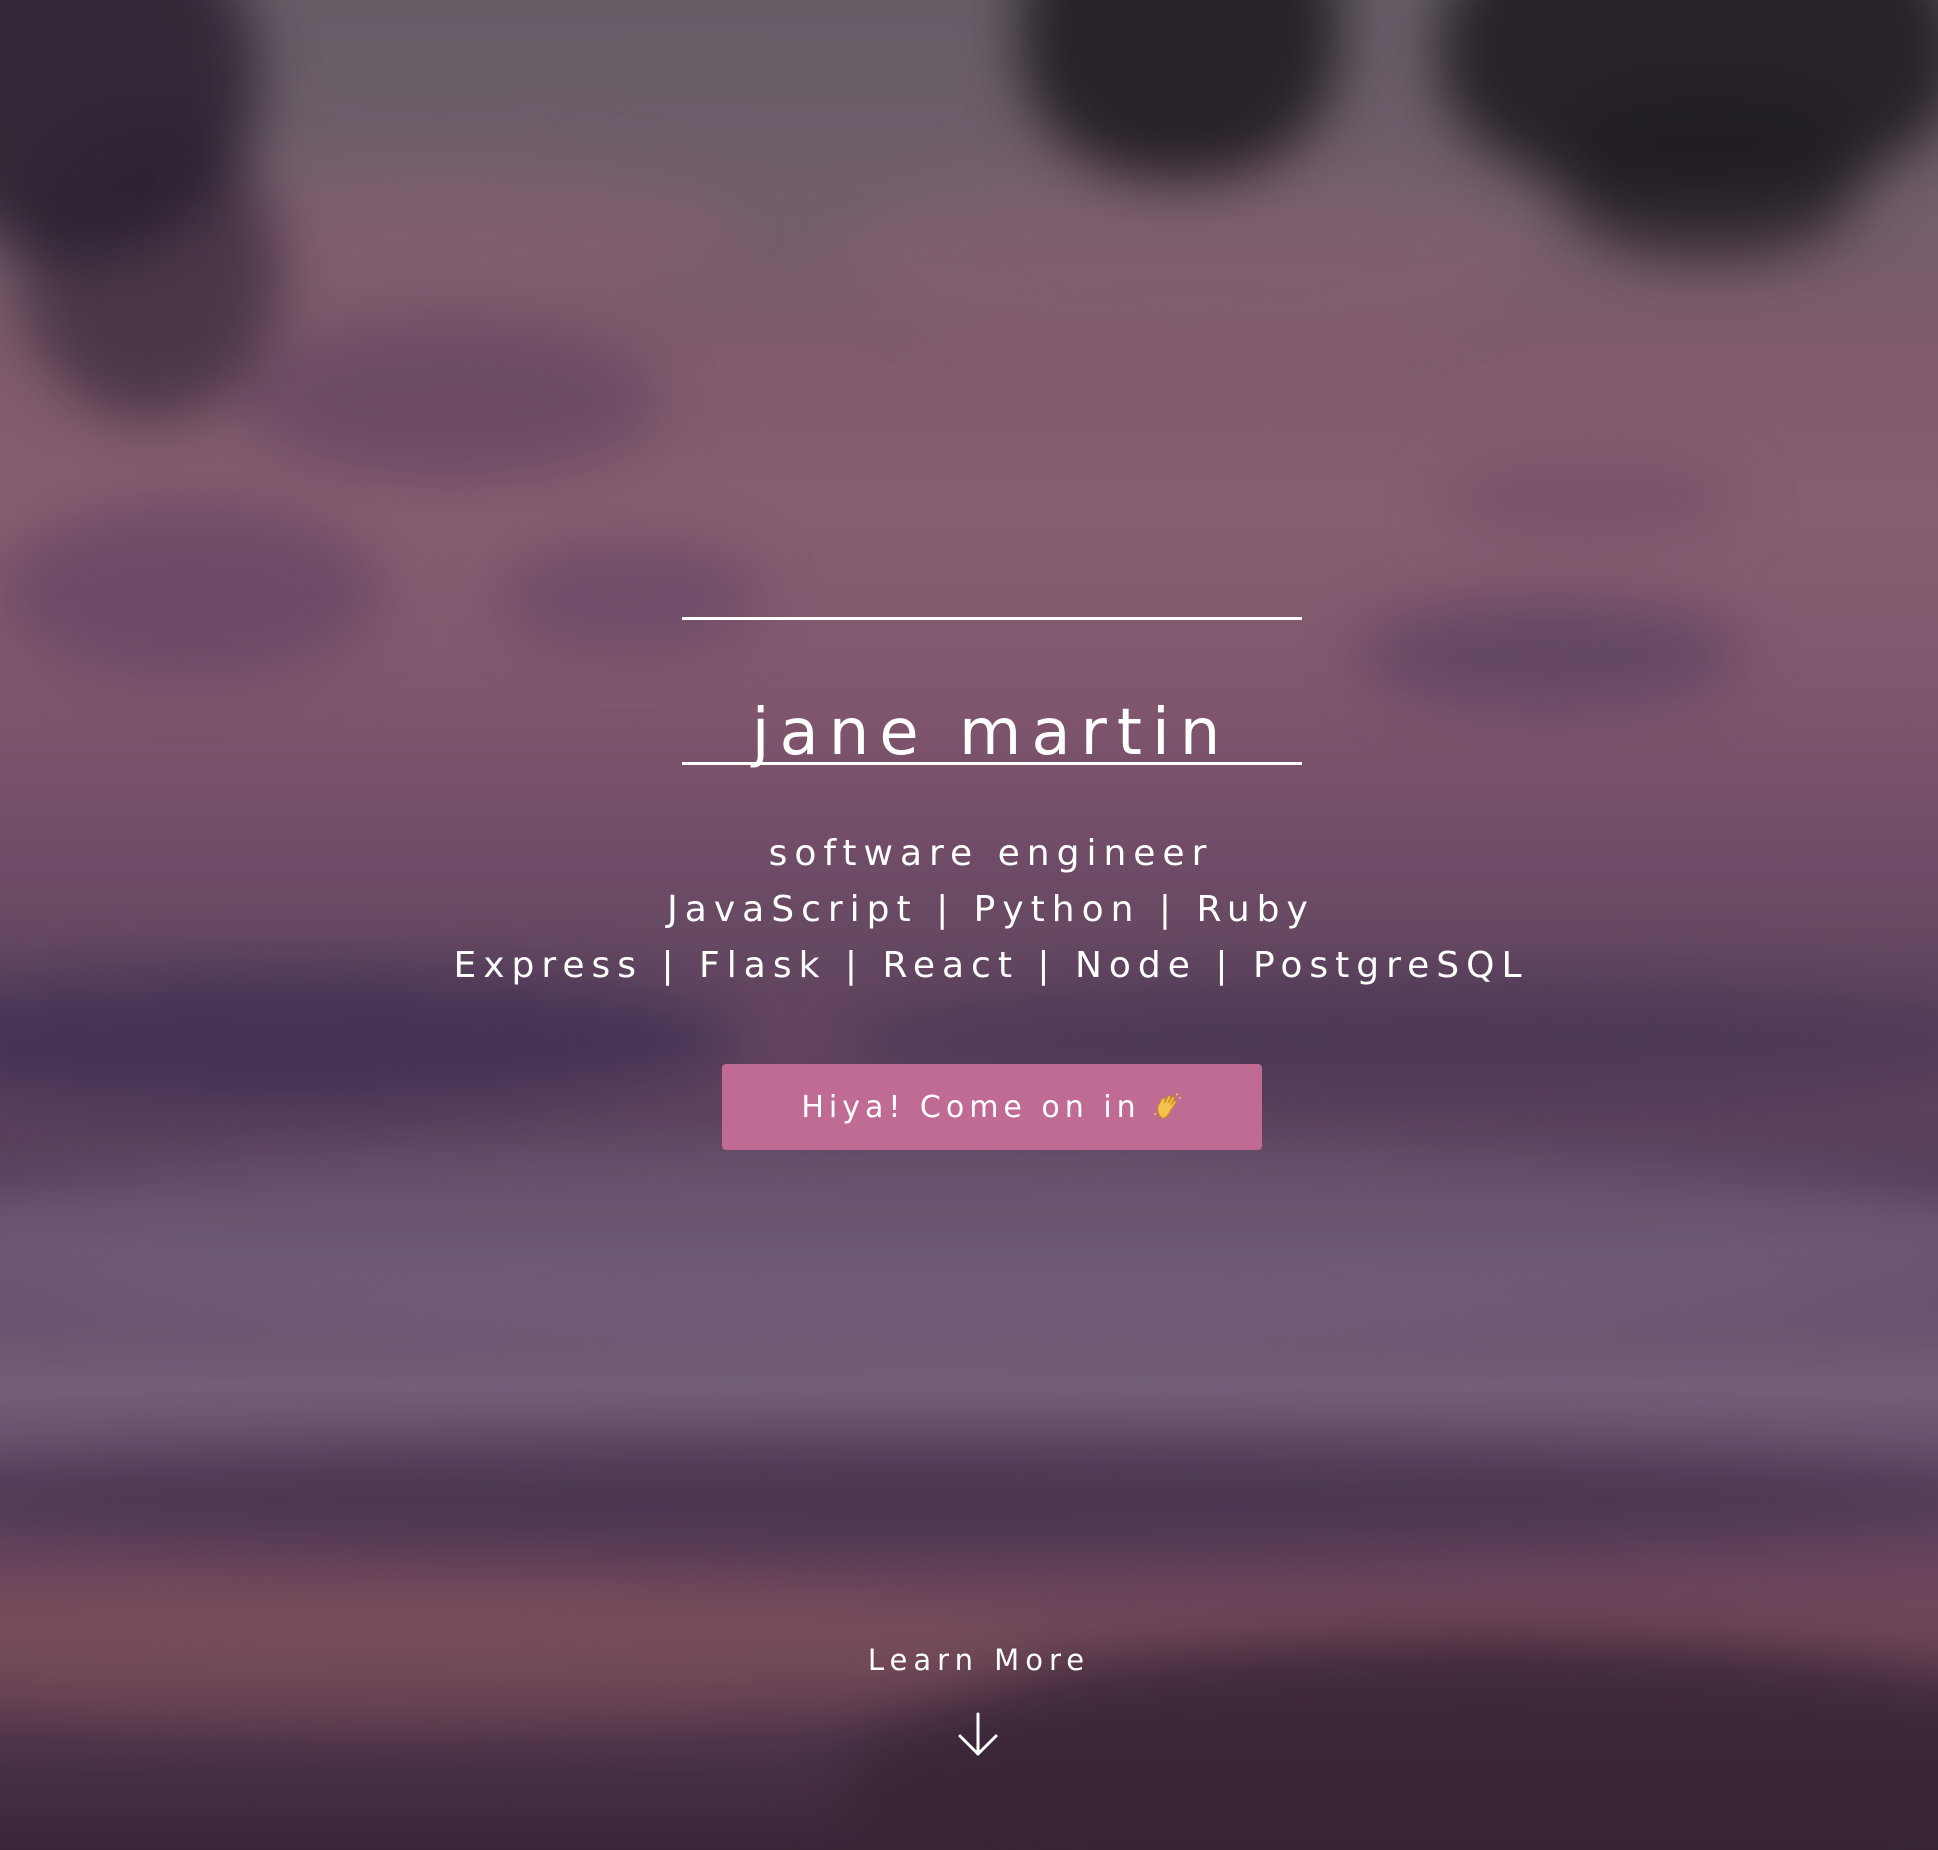  Describe the element at coordinates (991, 732) in the screenshot. I see `page-title: jane martin` at that location.